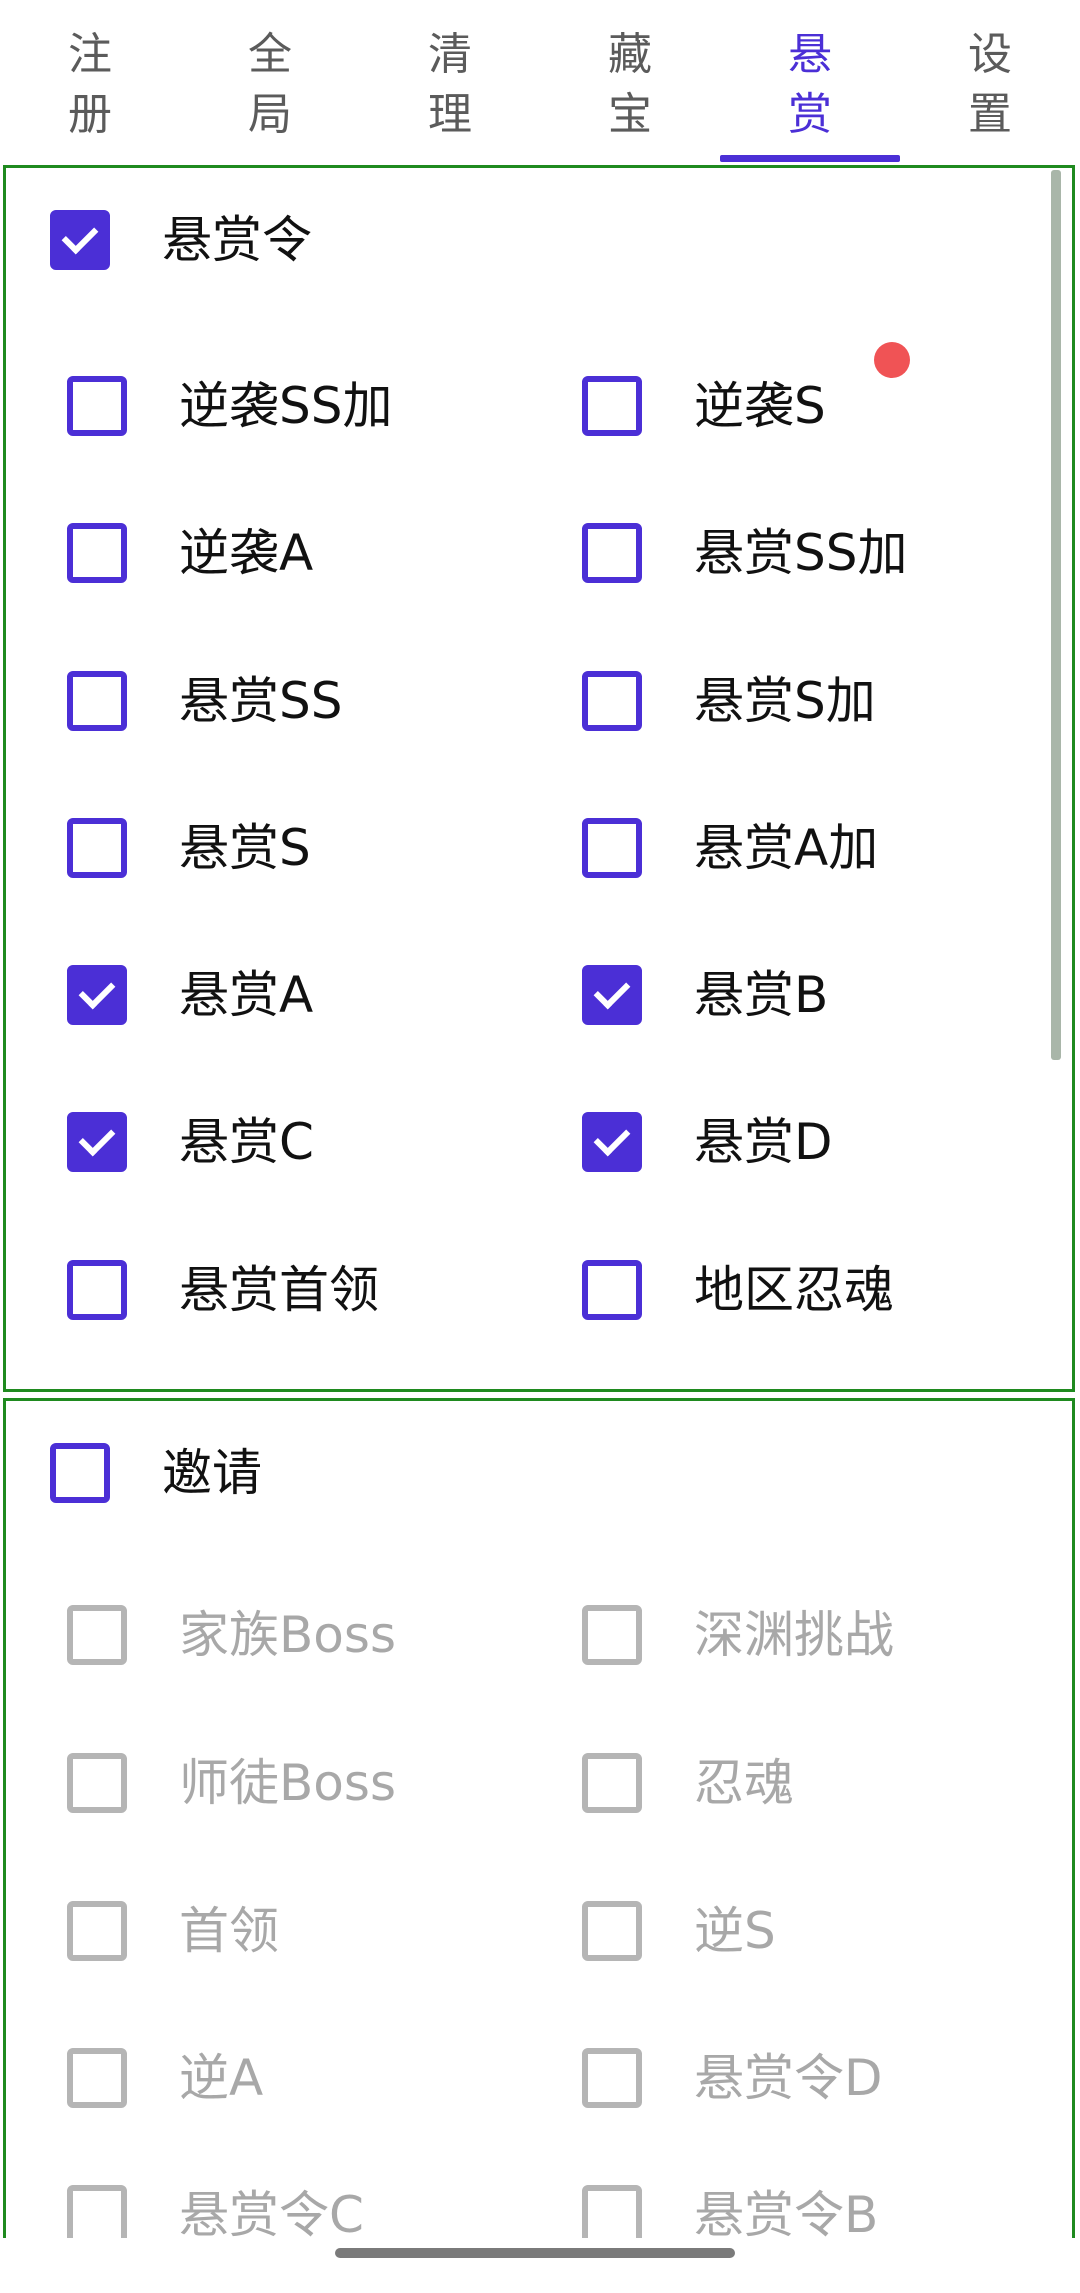 The image size is (1080, 2293). I want to click on checkbox-label: 悬赏SS加, so click(801, 553).